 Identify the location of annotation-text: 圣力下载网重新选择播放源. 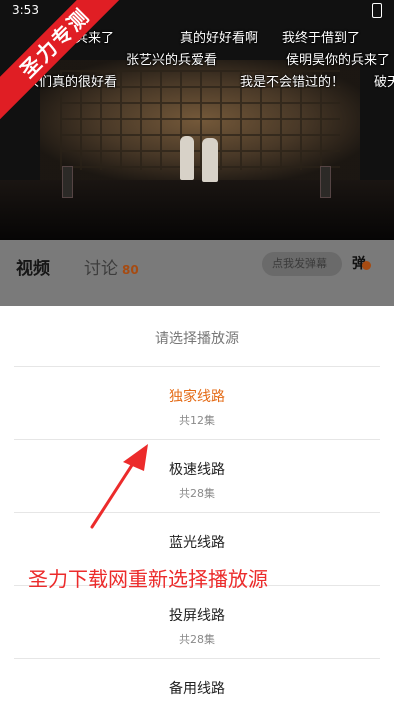
(148, 579).